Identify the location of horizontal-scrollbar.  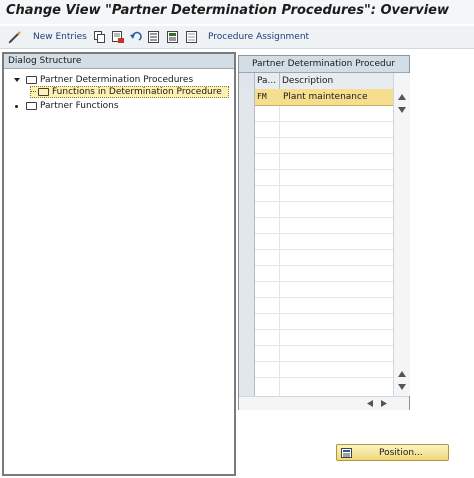
(324, 403).